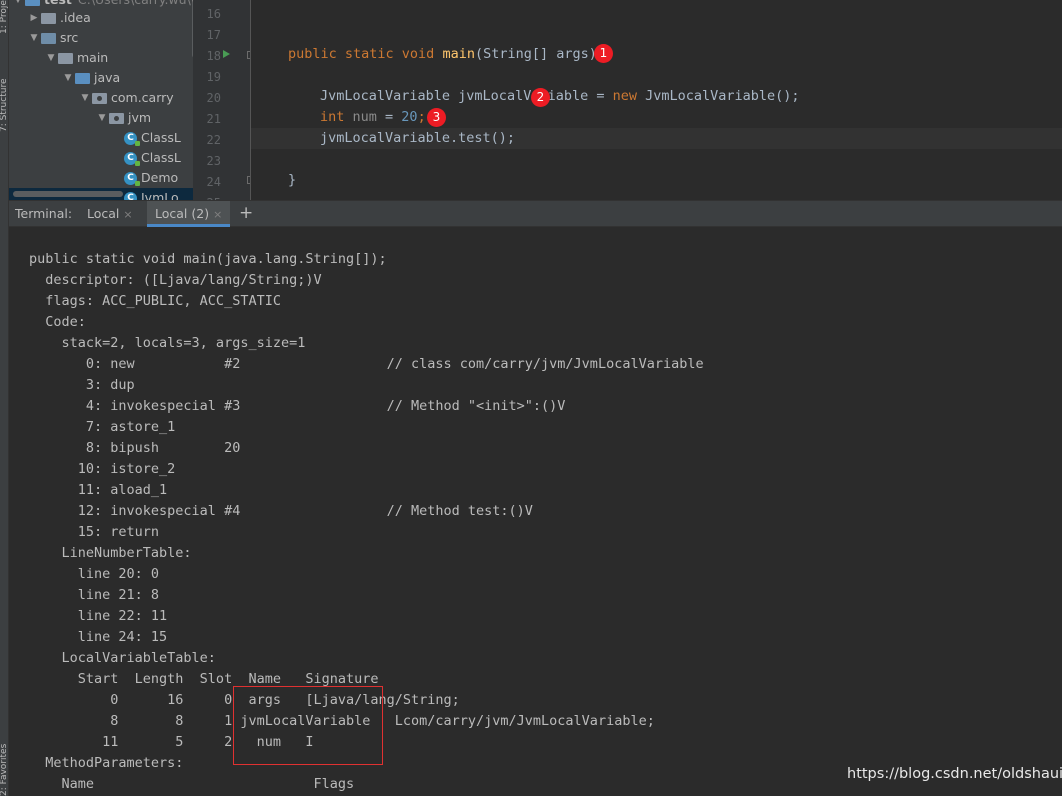 The image size is (1062, 796). Describe the element at coordinates (68, 194) in the screenshot. I see `tree-horizontal-scrollbar` at that location.